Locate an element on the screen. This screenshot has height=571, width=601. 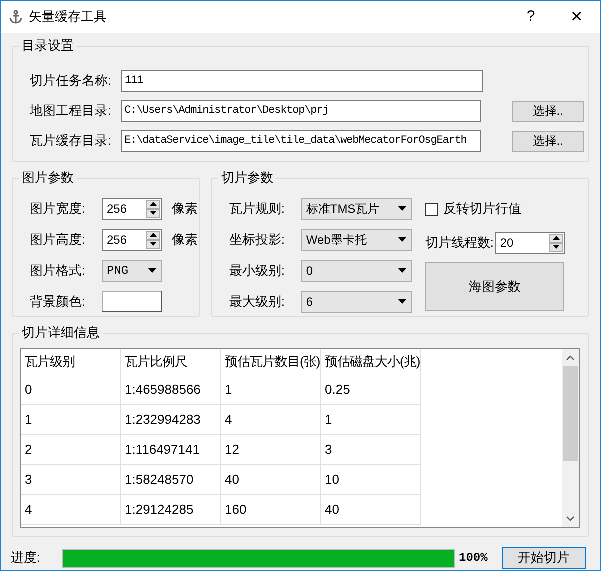
input-field: E:\dataService\image_tile\tile_data\webMecatorForOsgEarth is located at coordinates (301, 141).